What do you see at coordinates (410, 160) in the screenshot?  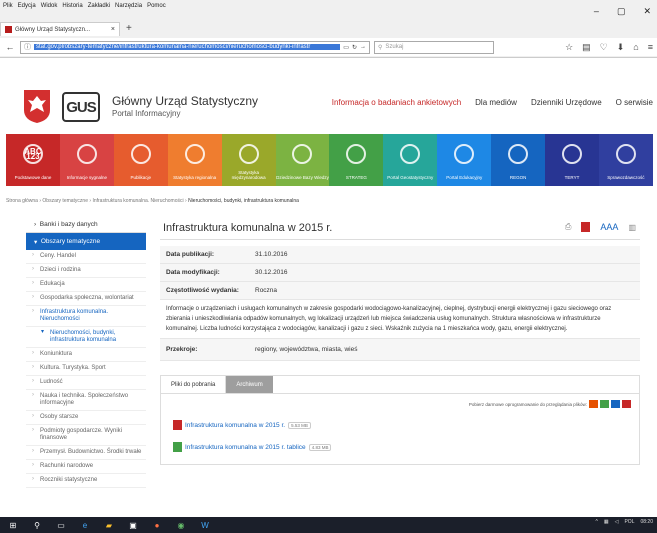 I see `service-tile: Portal Geostatystyczny` at bounding box center [410, 160].